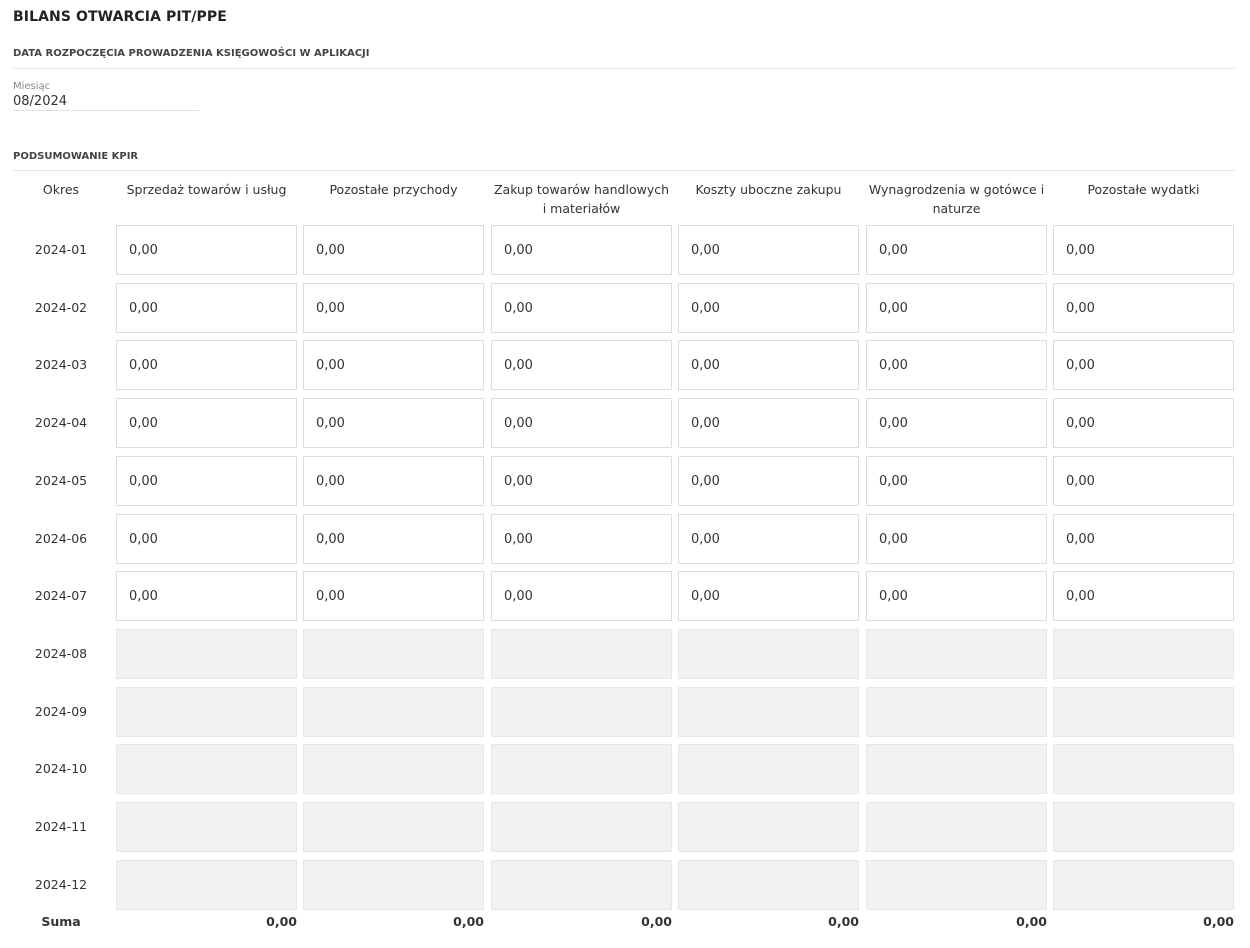  Describe the element at coordinates (61, 480) in the screenshot. I see `period-label: 2024-05` at that location.